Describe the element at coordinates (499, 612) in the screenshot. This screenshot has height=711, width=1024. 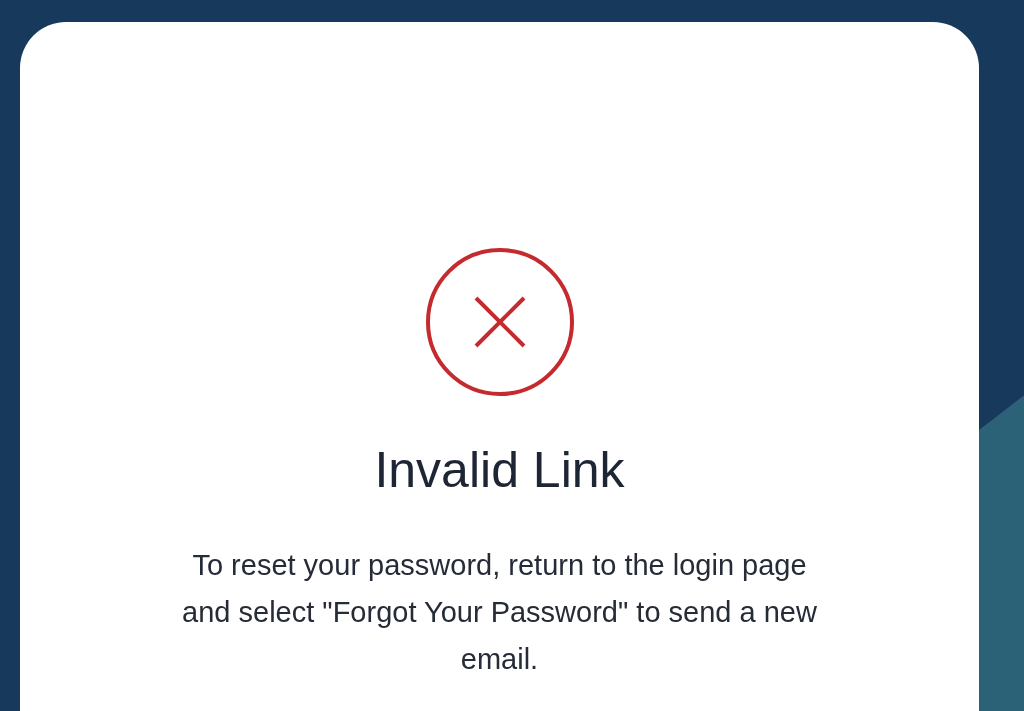
I see `card-message: To reset your password, return to the login page and select "Forgot Your Password" to send a new email.` at that location.